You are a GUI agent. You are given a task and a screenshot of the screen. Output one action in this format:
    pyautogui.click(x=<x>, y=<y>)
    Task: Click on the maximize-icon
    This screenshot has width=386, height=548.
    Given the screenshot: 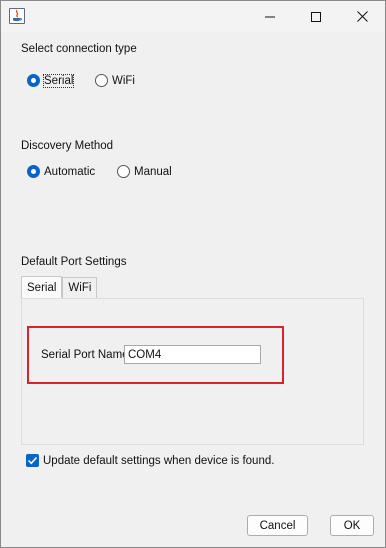 What is the action you would take?
    pyautogui.click(x=316, y=16)
    